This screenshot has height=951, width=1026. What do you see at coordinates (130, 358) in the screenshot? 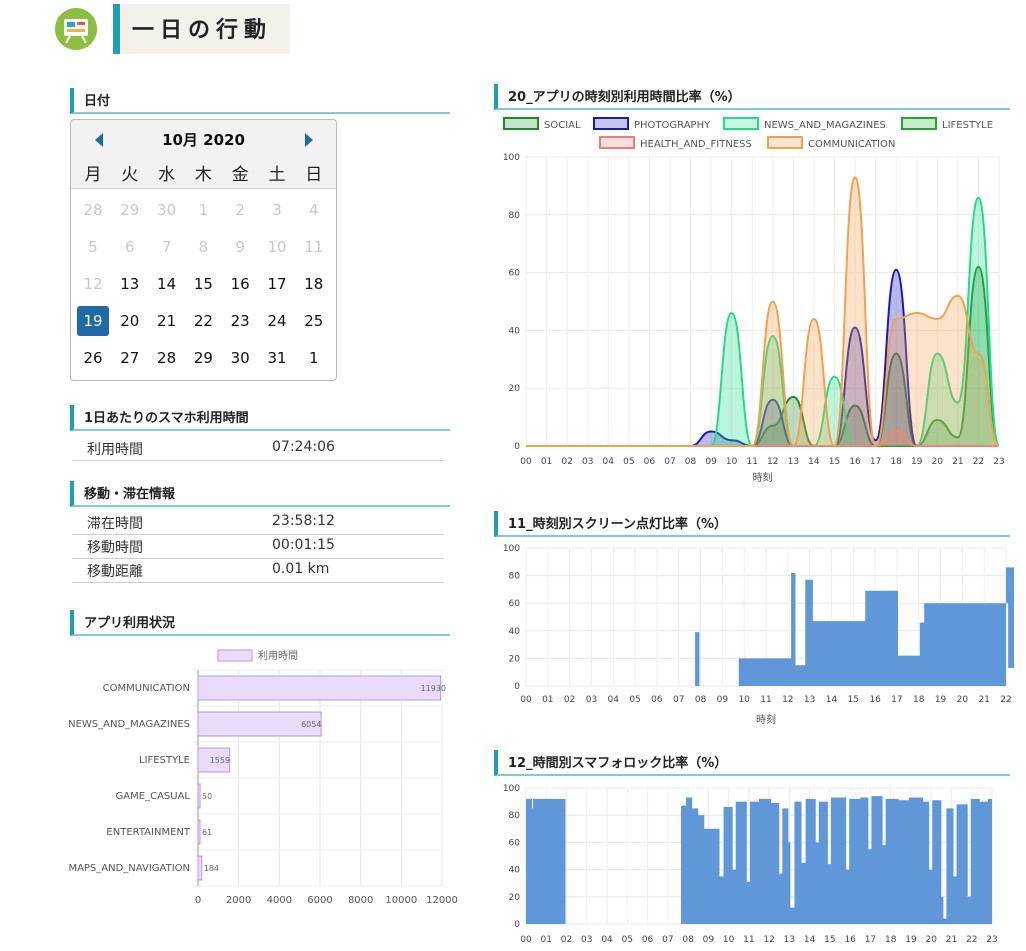
I see `calendar-day: 27` at bounding box center [130, 358].